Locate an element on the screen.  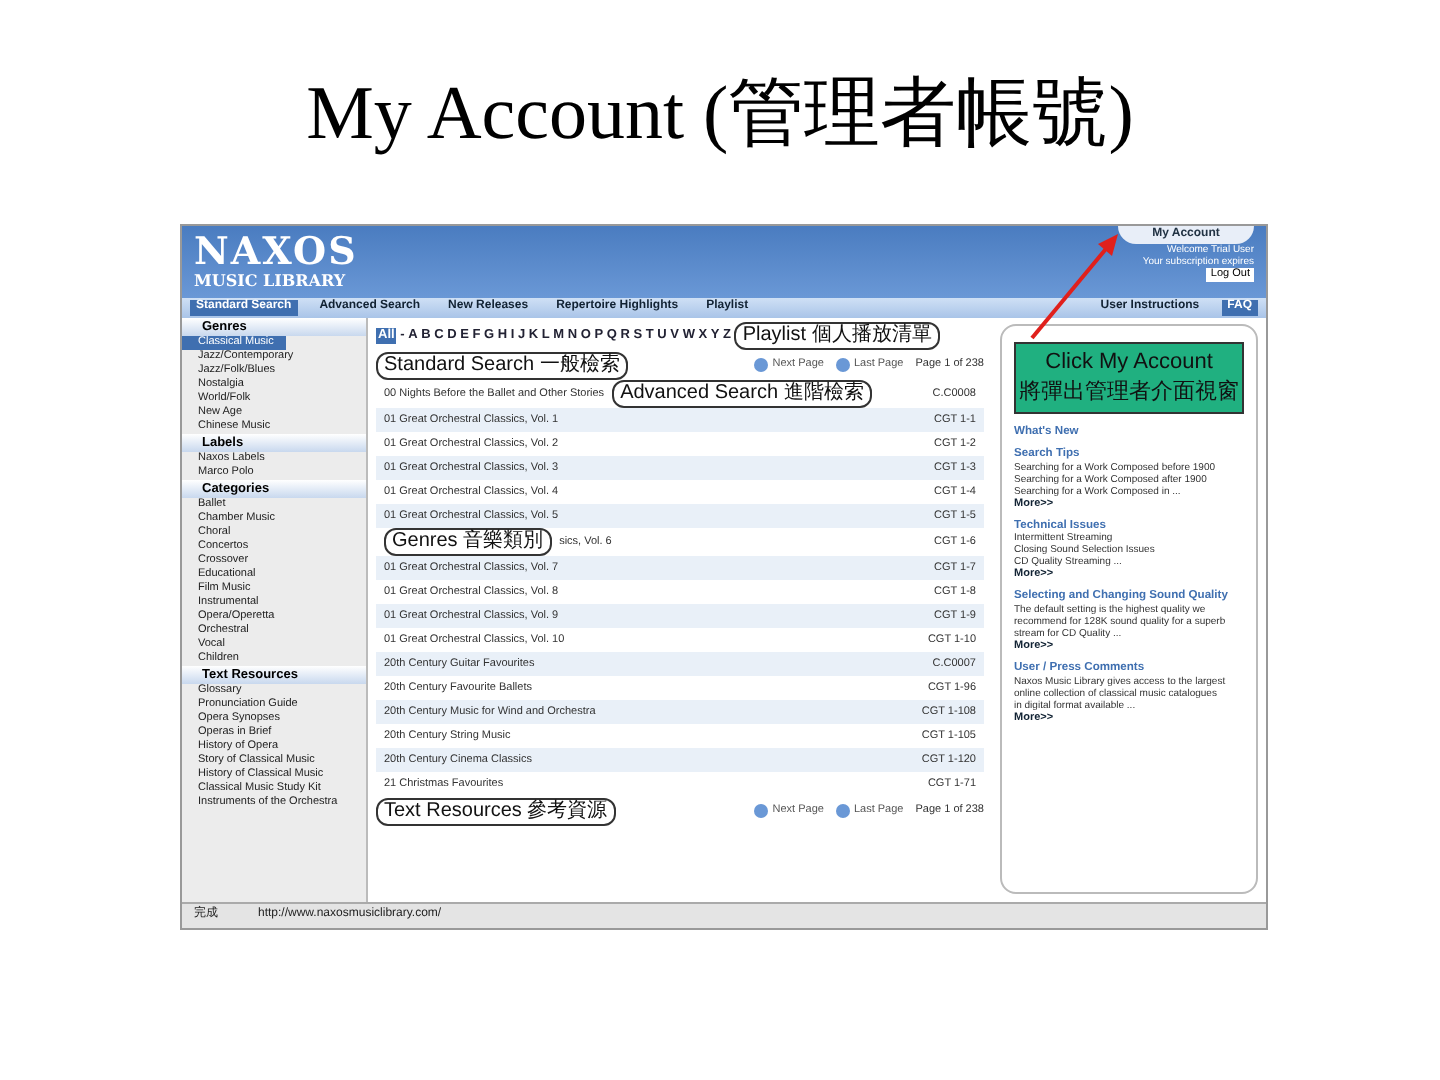
callout-label: Genres 音樂類別 is located at coordinates (468, 542).